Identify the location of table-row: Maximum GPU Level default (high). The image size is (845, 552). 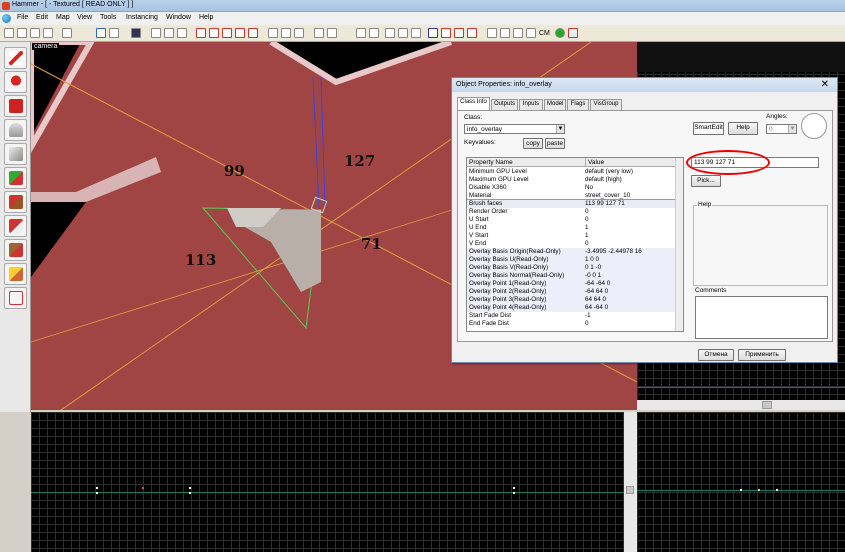
(571, 180).